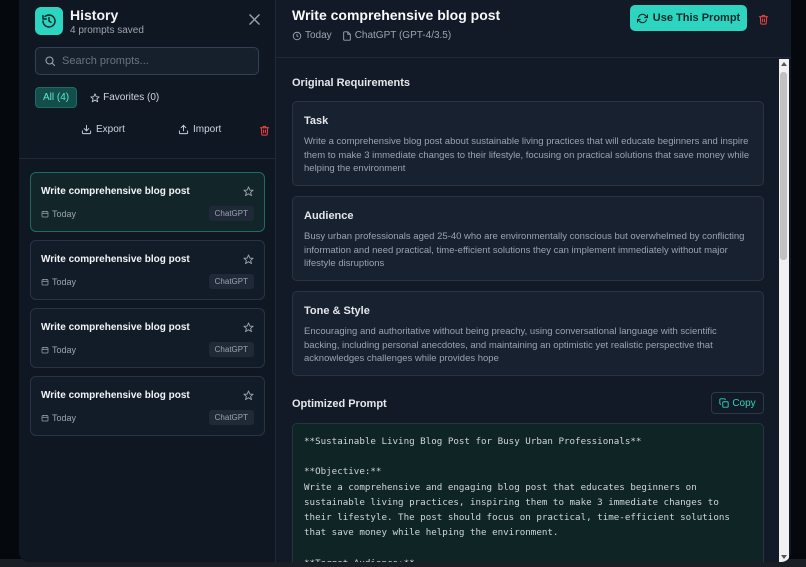  Describe the element at coordinates (94, 15) in the screenshot. I see `sidebar-title: History` at that location.